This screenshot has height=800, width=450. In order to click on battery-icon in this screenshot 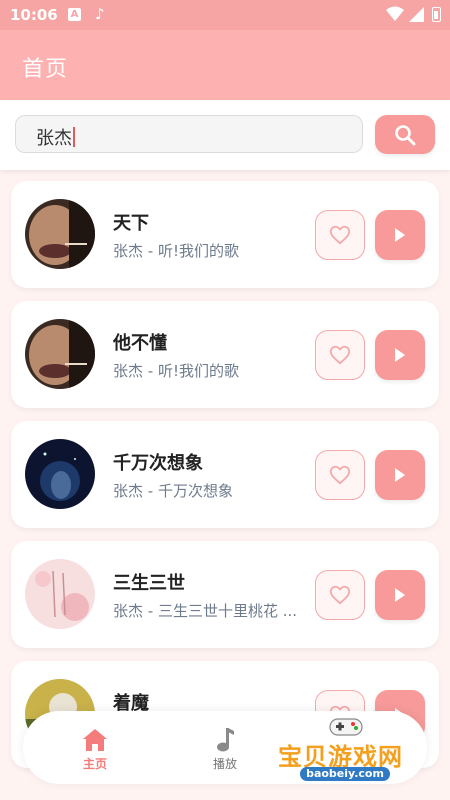, I will do `click(436, 14)`.